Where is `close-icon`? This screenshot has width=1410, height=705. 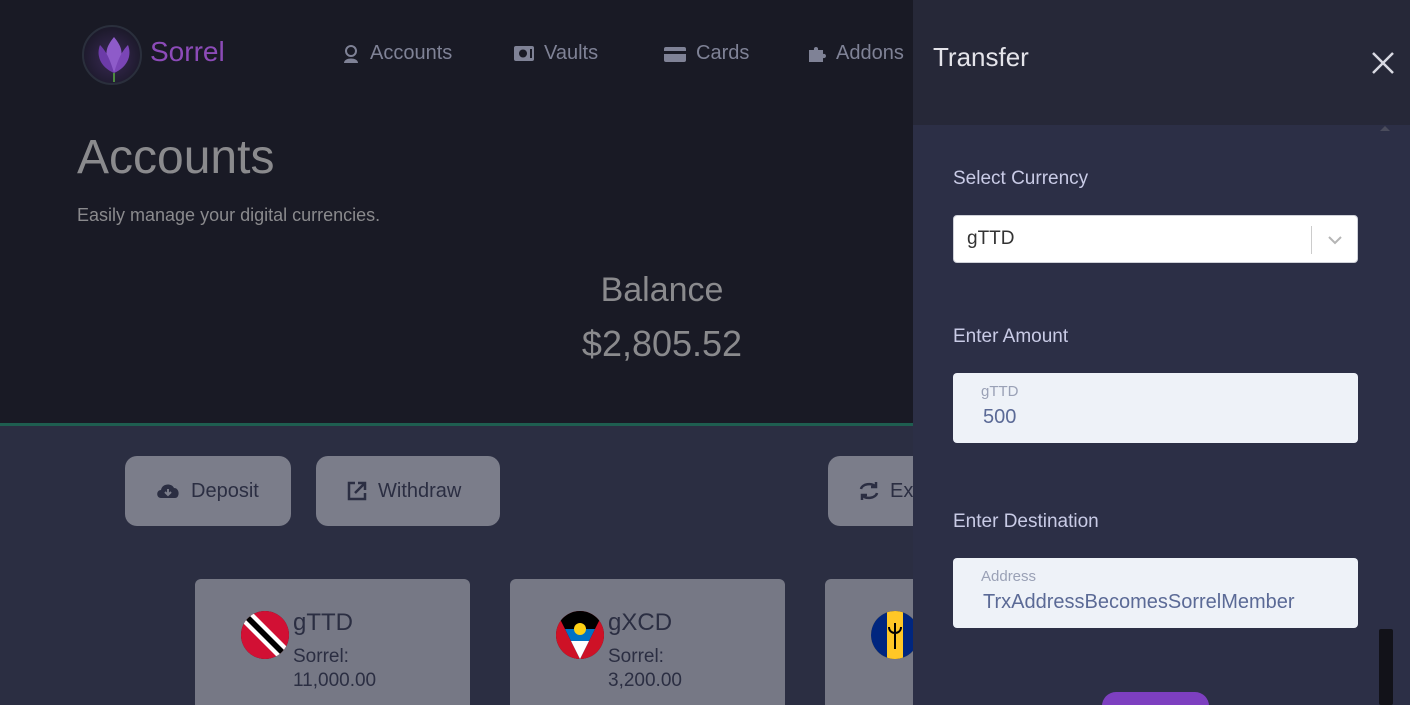 close-icon is located at coordinates (1383, 63).